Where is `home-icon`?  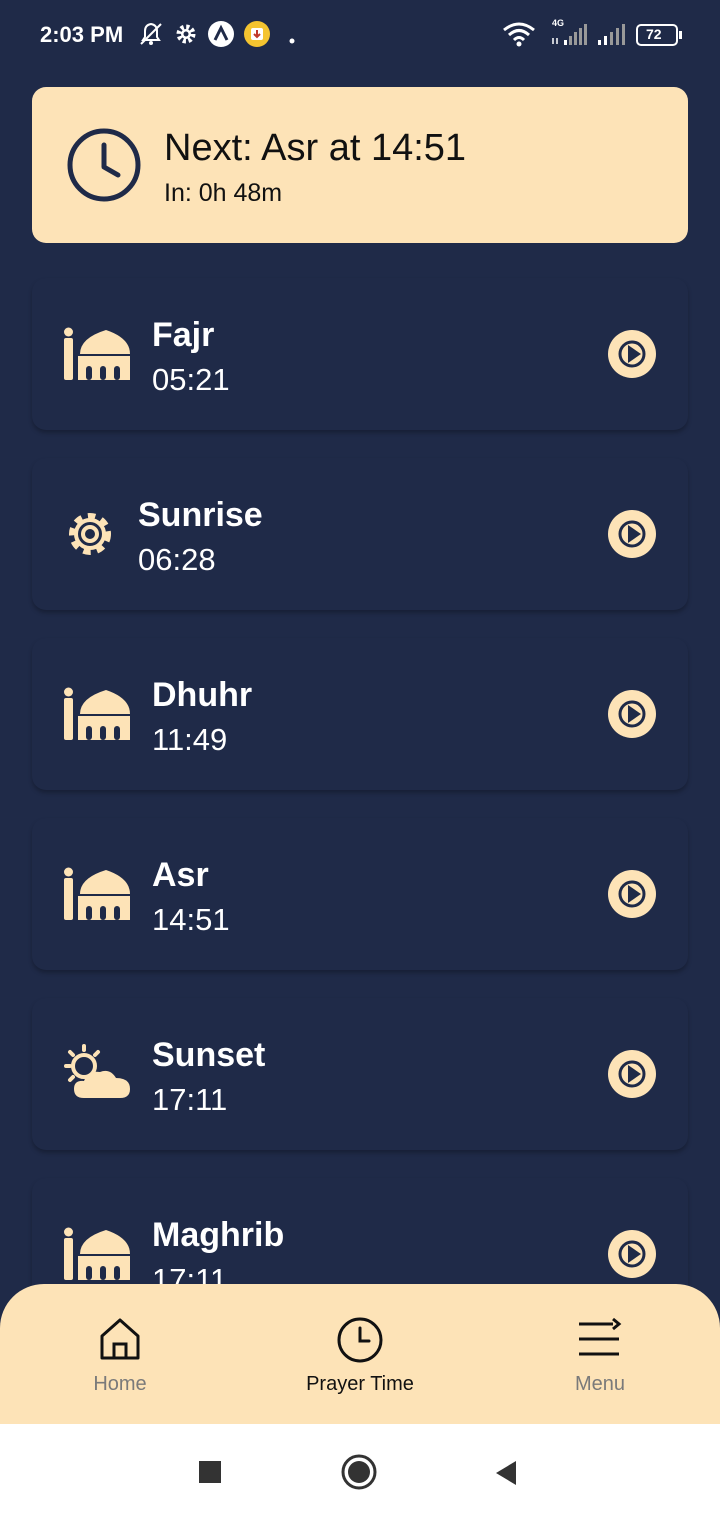
home-icon is located at coordinates (120, 1339).